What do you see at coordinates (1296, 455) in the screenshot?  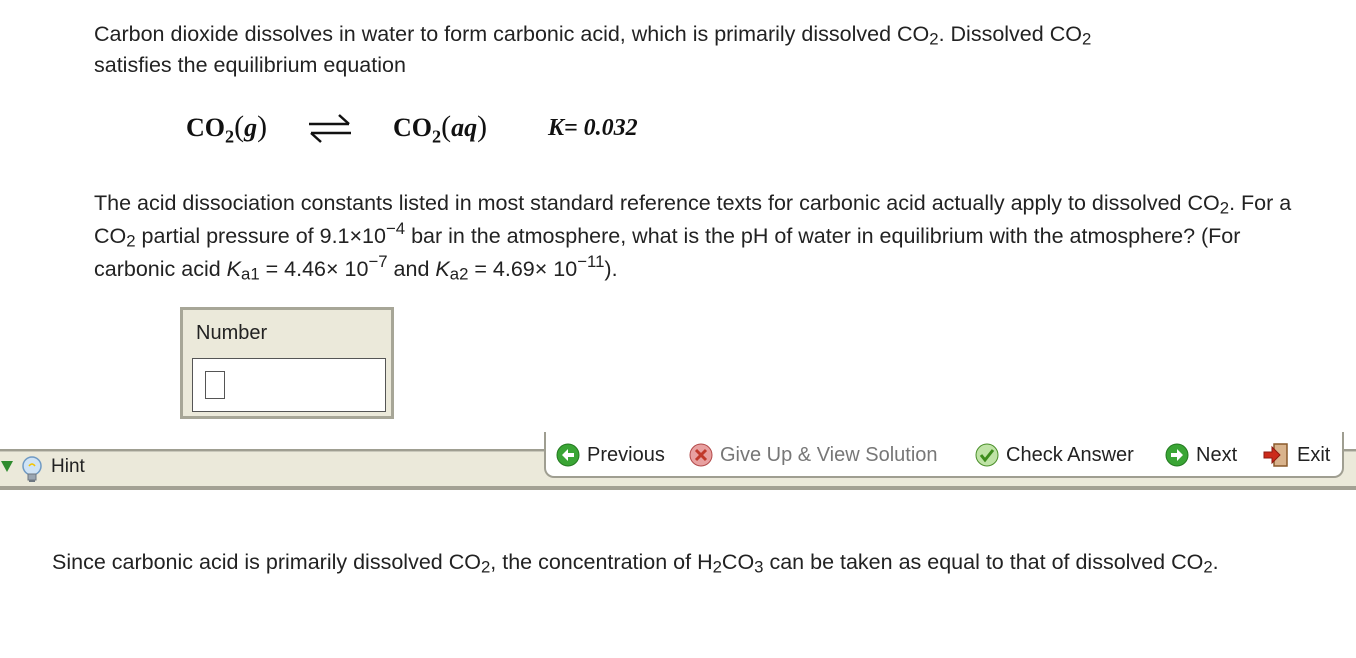 I see `exit-button: Exit` at bounding box center [1296, 455].